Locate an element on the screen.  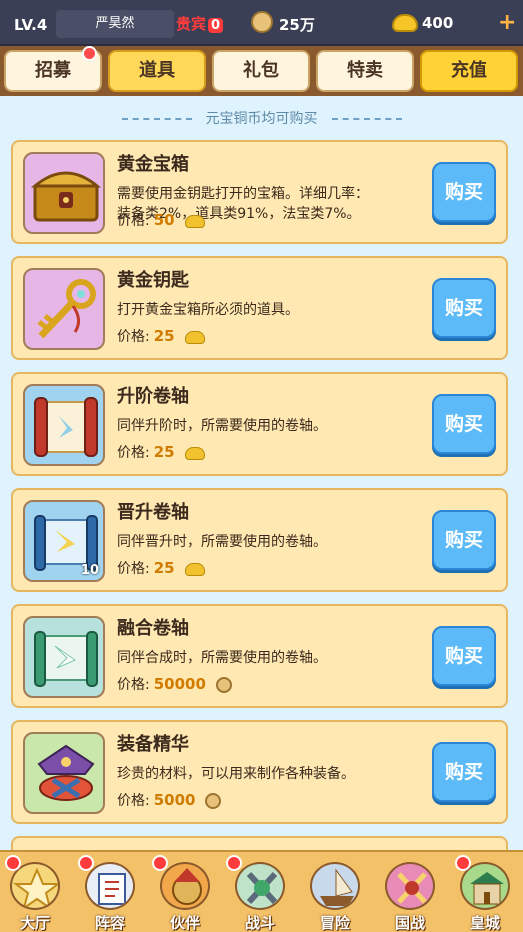
battle-icon is located at coordinates (260, 886).